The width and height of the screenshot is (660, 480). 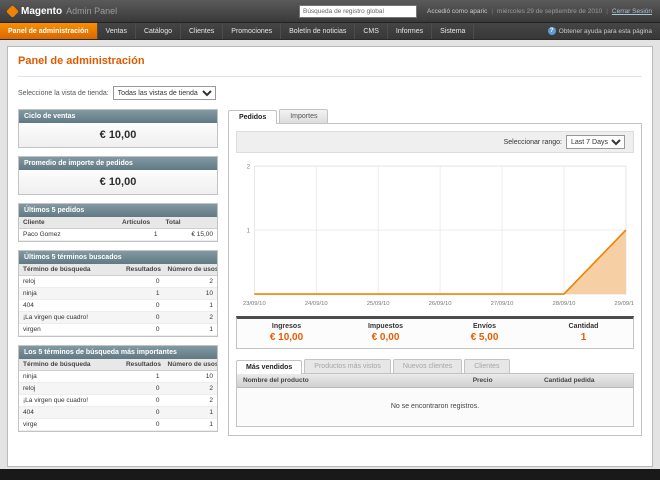 I want to click on nav-item-panel-de-administración: Panel de administración, so click(x=49, y=31).